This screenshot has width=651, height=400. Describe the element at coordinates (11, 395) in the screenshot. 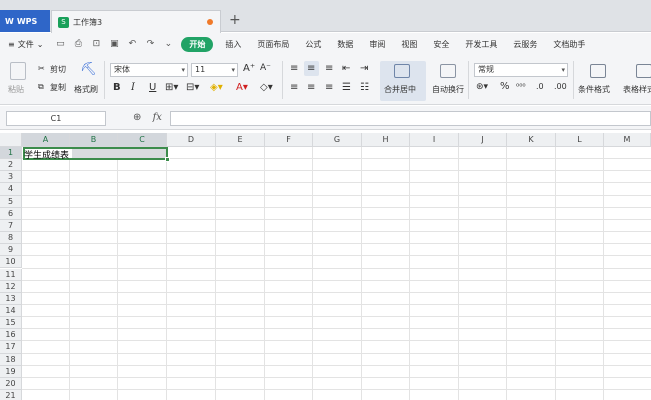

I see `row-header: 21` at that location.